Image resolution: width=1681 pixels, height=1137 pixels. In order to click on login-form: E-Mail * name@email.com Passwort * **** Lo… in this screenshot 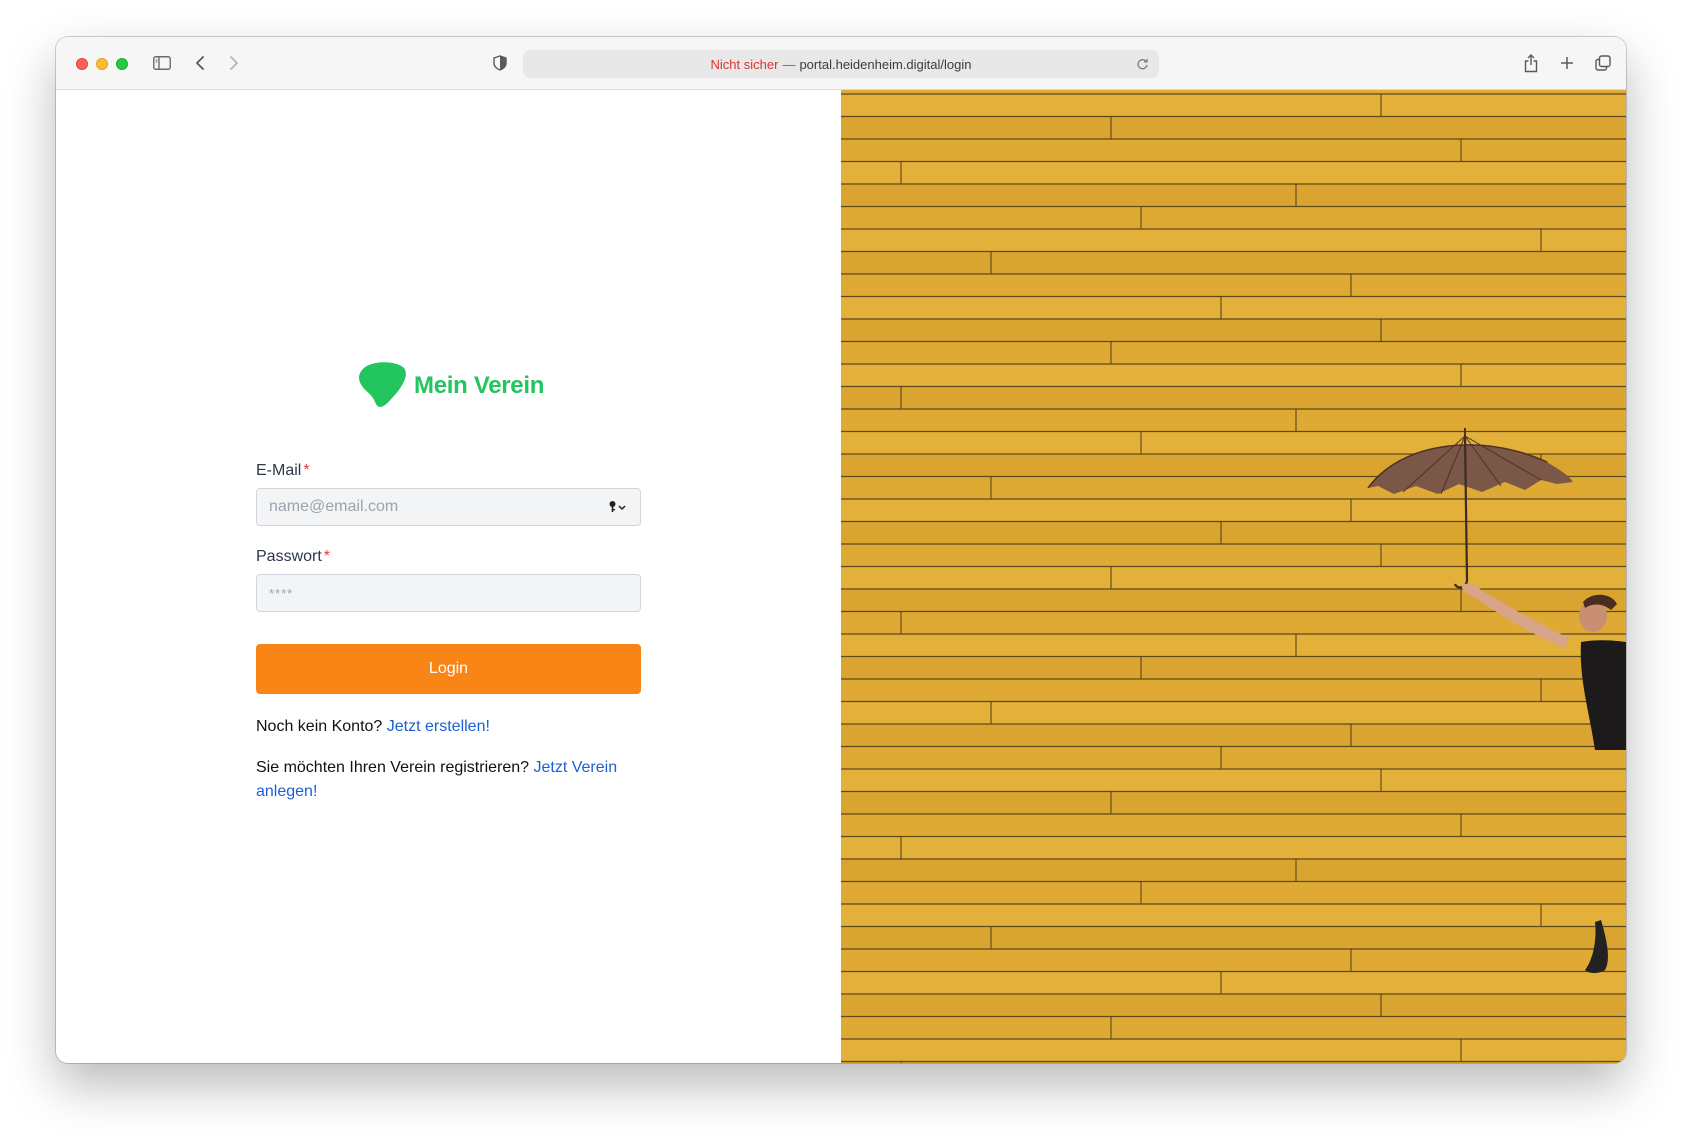, I will do `click(448, 632)`.